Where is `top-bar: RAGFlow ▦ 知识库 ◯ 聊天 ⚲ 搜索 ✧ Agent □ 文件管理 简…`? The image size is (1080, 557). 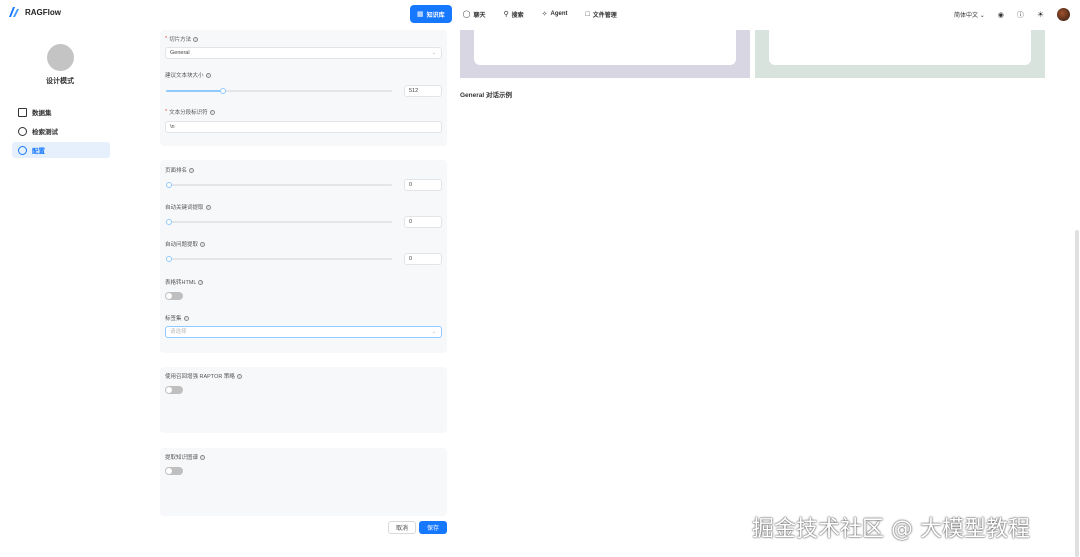
top-bar: RAGFlow ▦ 知识库 ◯ 聊天 ⚲ 搜索 ✧ Agent □ 文件管理 简… is located at coordinates (540, 15).